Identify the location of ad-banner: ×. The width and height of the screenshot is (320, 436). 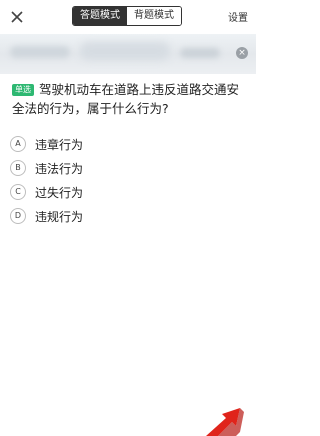
(128, 54).